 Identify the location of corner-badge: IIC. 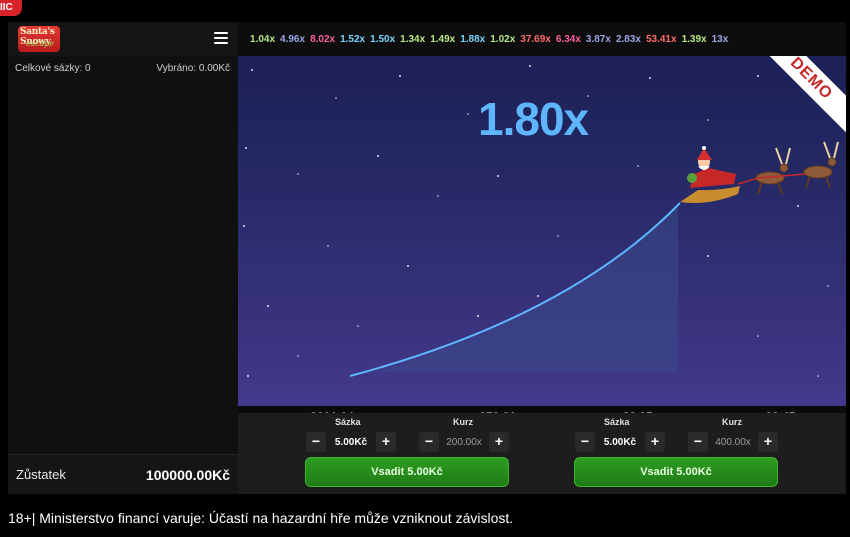
(11, 8).